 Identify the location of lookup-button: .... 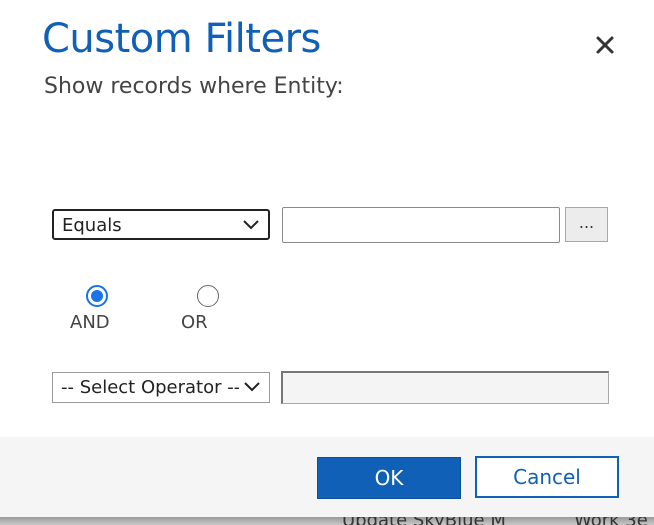
(586, 224).